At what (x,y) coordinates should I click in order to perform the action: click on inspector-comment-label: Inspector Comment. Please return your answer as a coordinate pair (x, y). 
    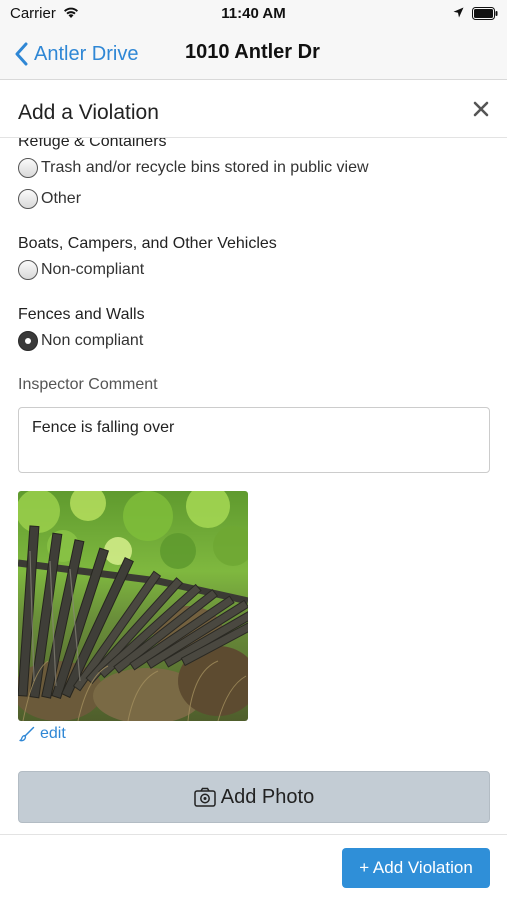
    Looking at the image, I should click on (88, 384).